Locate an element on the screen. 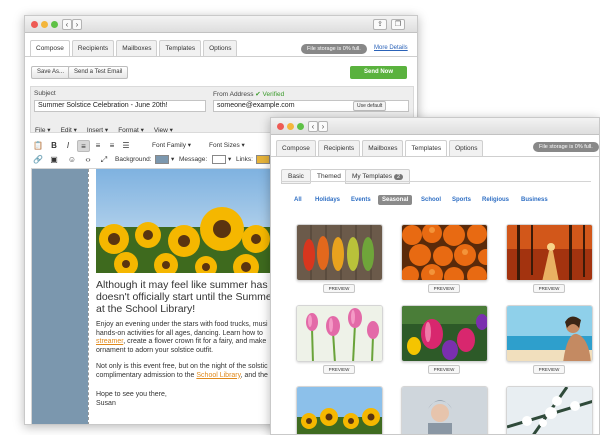 Image resolution: width=600 pixels, height=435 pixels. clipboard-icon: 📋 is located at coordinates (38, 146).